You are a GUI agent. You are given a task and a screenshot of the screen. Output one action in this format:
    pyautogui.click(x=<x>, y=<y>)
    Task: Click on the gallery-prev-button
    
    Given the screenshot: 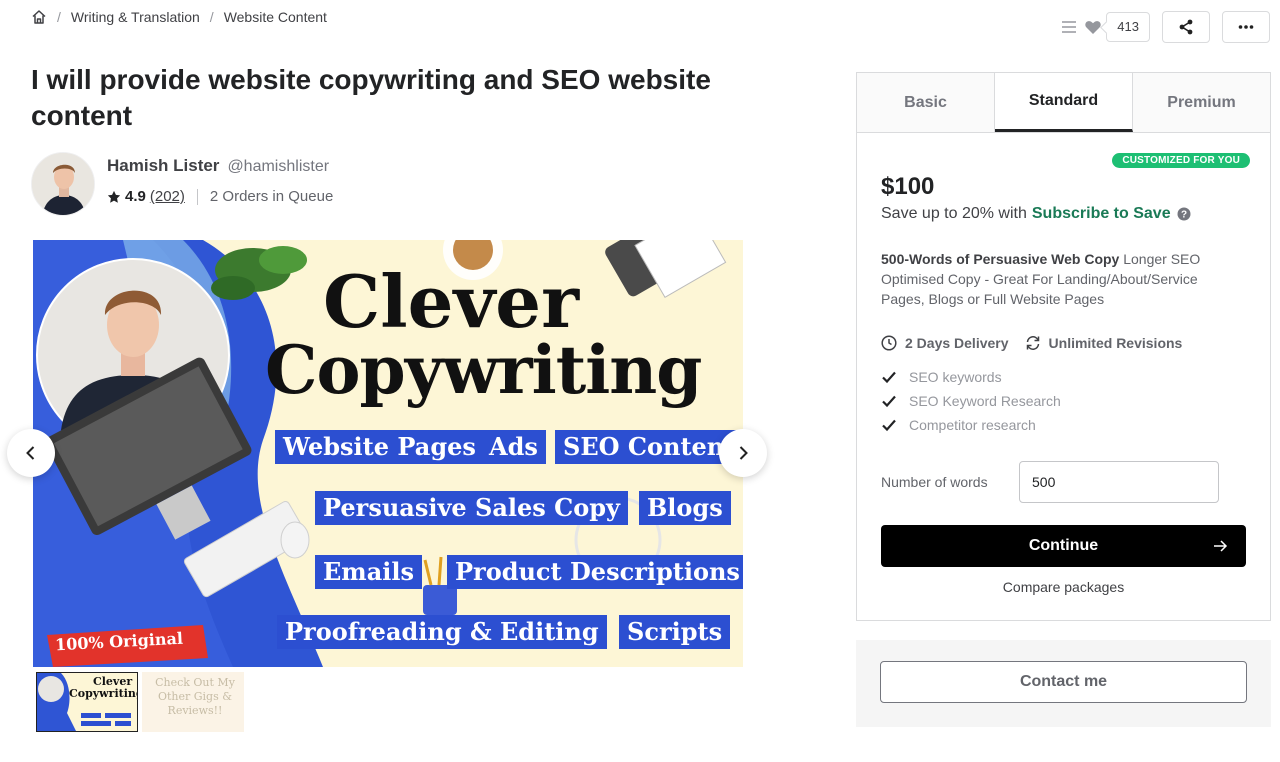 What is the action you would take?
    pyautogui.click(x=31, y=453)
    